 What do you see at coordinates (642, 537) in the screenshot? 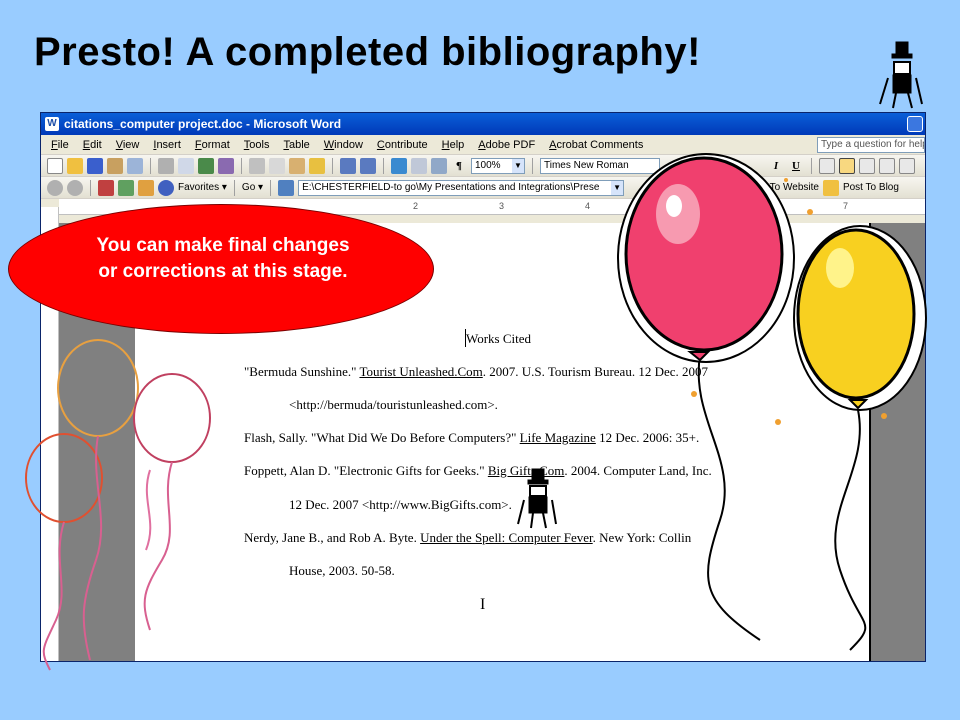
I see `citation-text: . New York: Collin` at bounding box center [642, 537].